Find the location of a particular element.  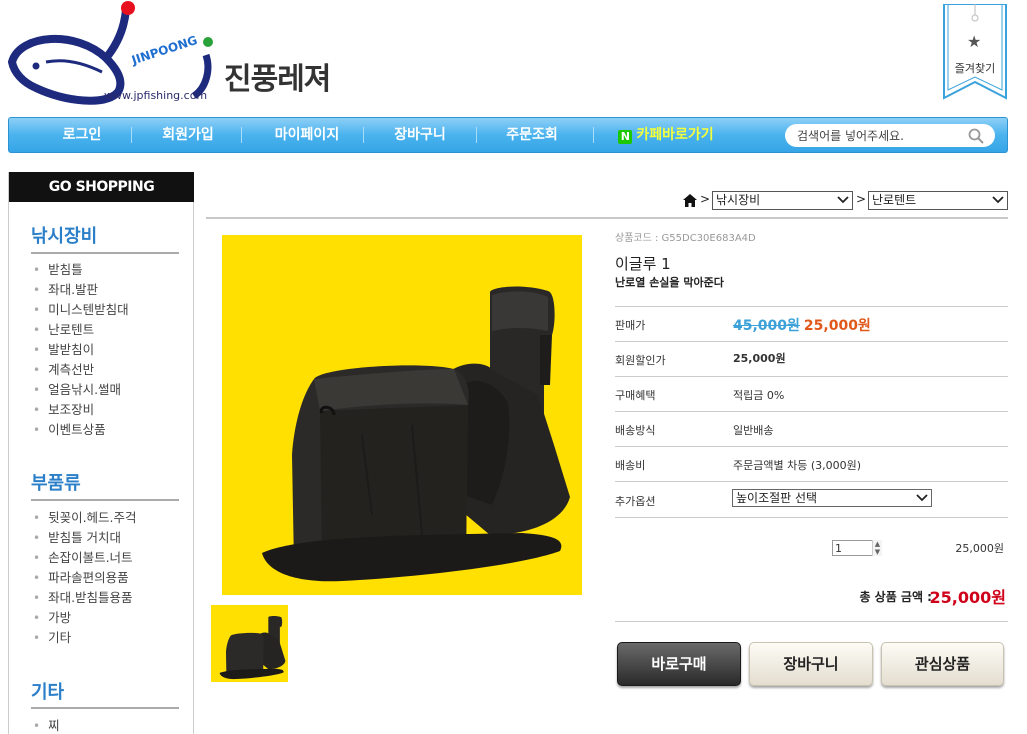

breadcrumb-subcategory-select: 난로텐트 is located at coordinates (938, 200).